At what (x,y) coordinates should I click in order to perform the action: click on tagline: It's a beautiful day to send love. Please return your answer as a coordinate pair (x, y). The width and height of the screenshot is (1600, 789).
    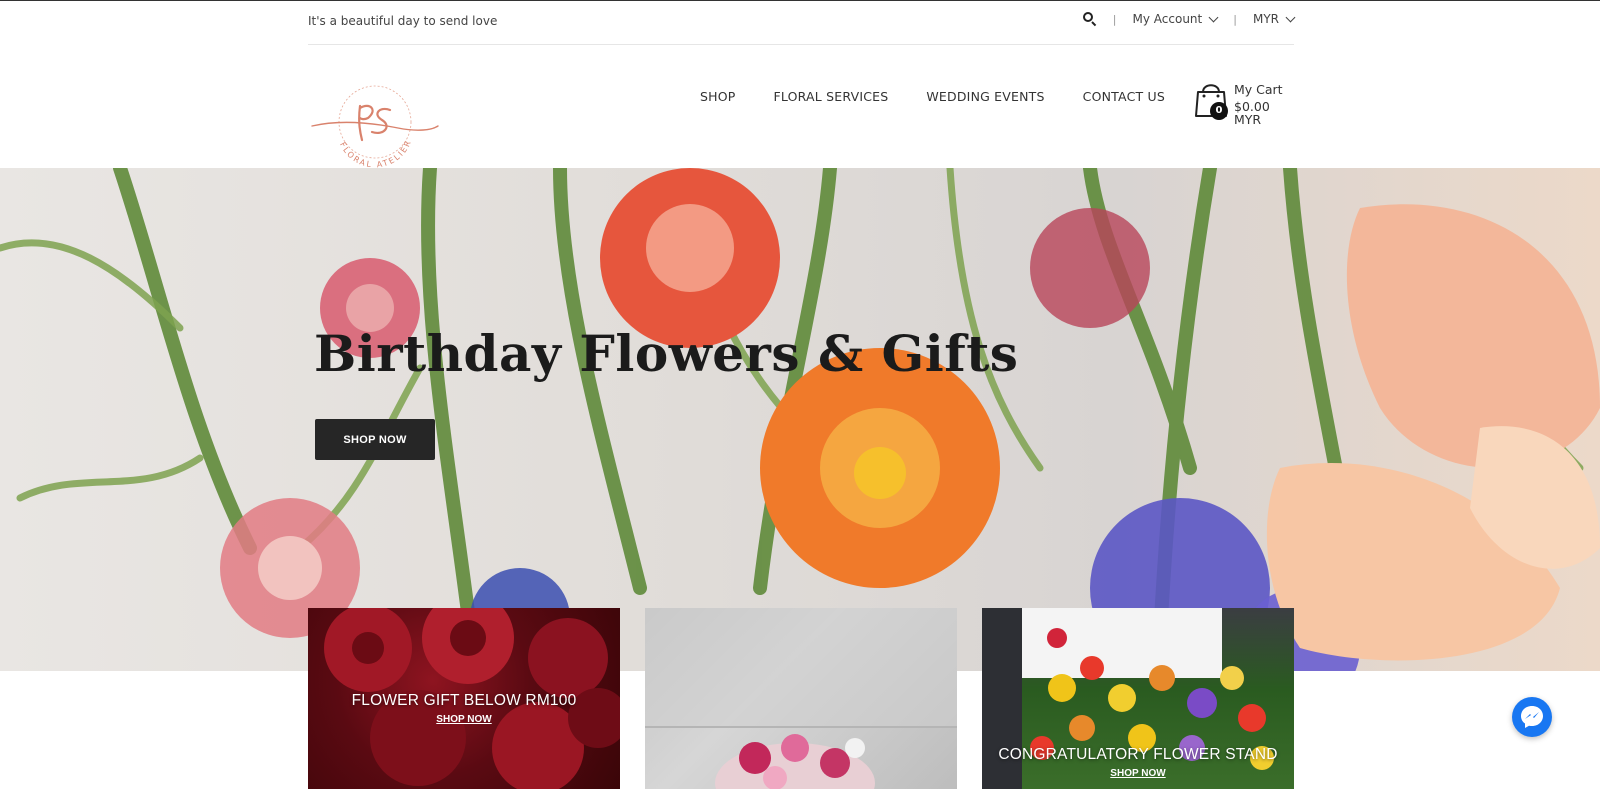
    Looking at the image, I should click on (403, 21).